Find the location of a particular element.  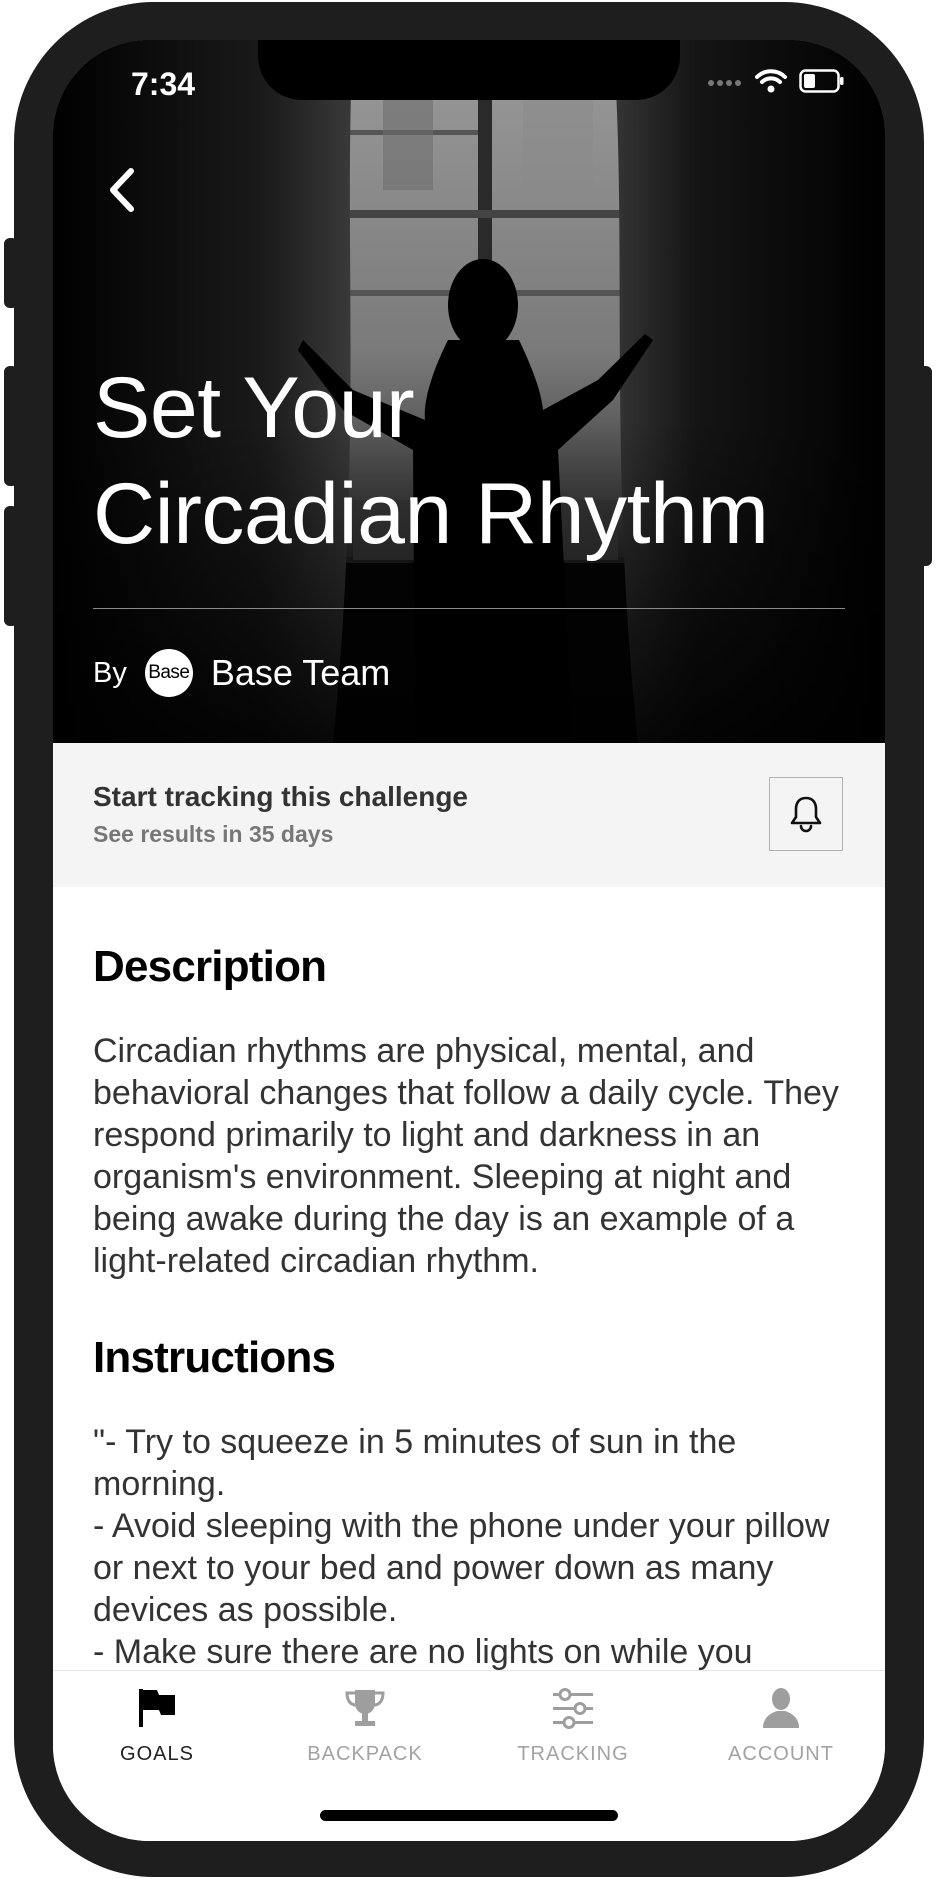

nav-label: TRACKING is located at coordinates (573, 1754).